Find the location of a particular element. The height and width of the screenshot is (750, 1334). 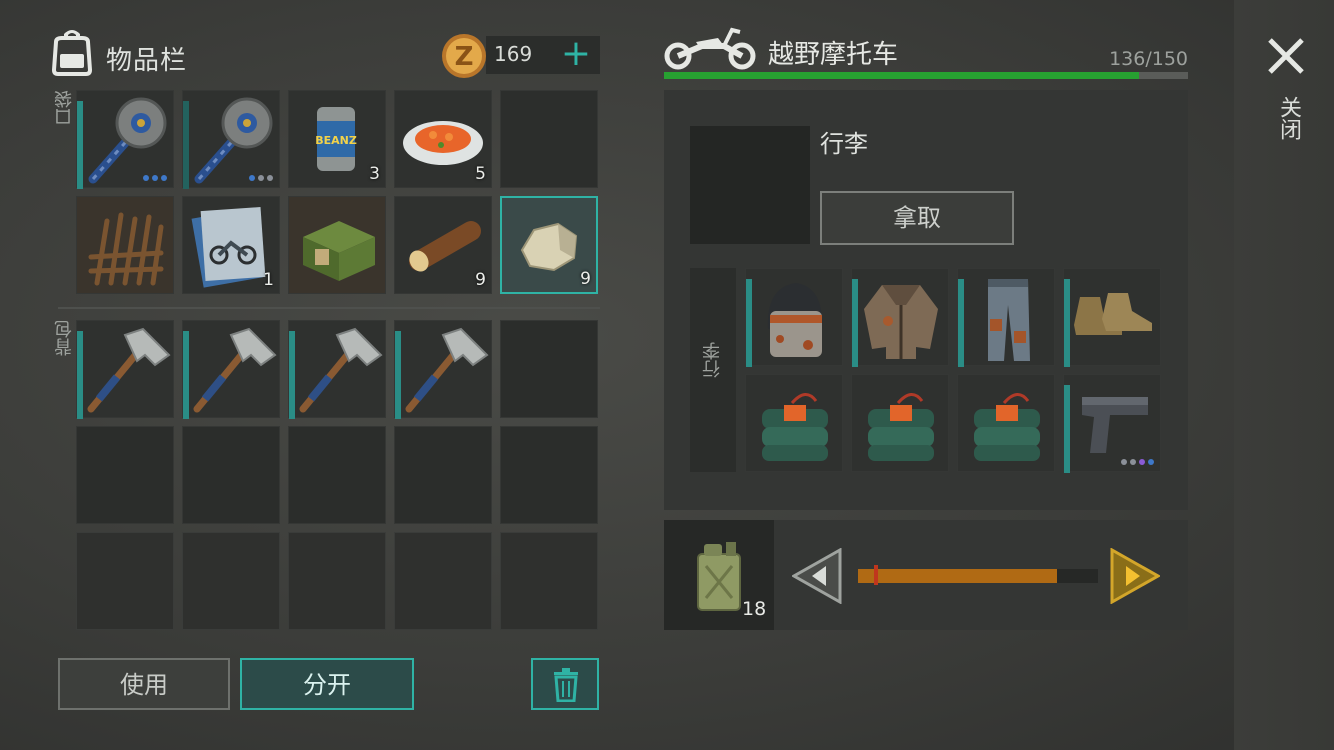

backpack-icon is located at coordinates (72, 53).